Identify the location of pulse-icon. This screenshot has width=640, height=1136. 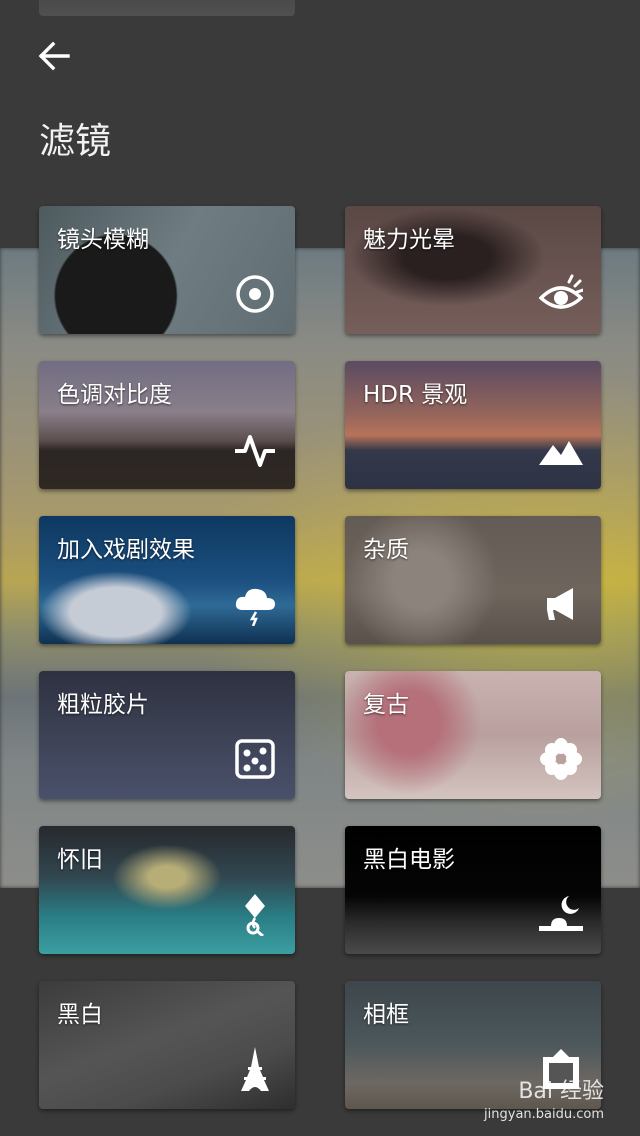
(255, 449).